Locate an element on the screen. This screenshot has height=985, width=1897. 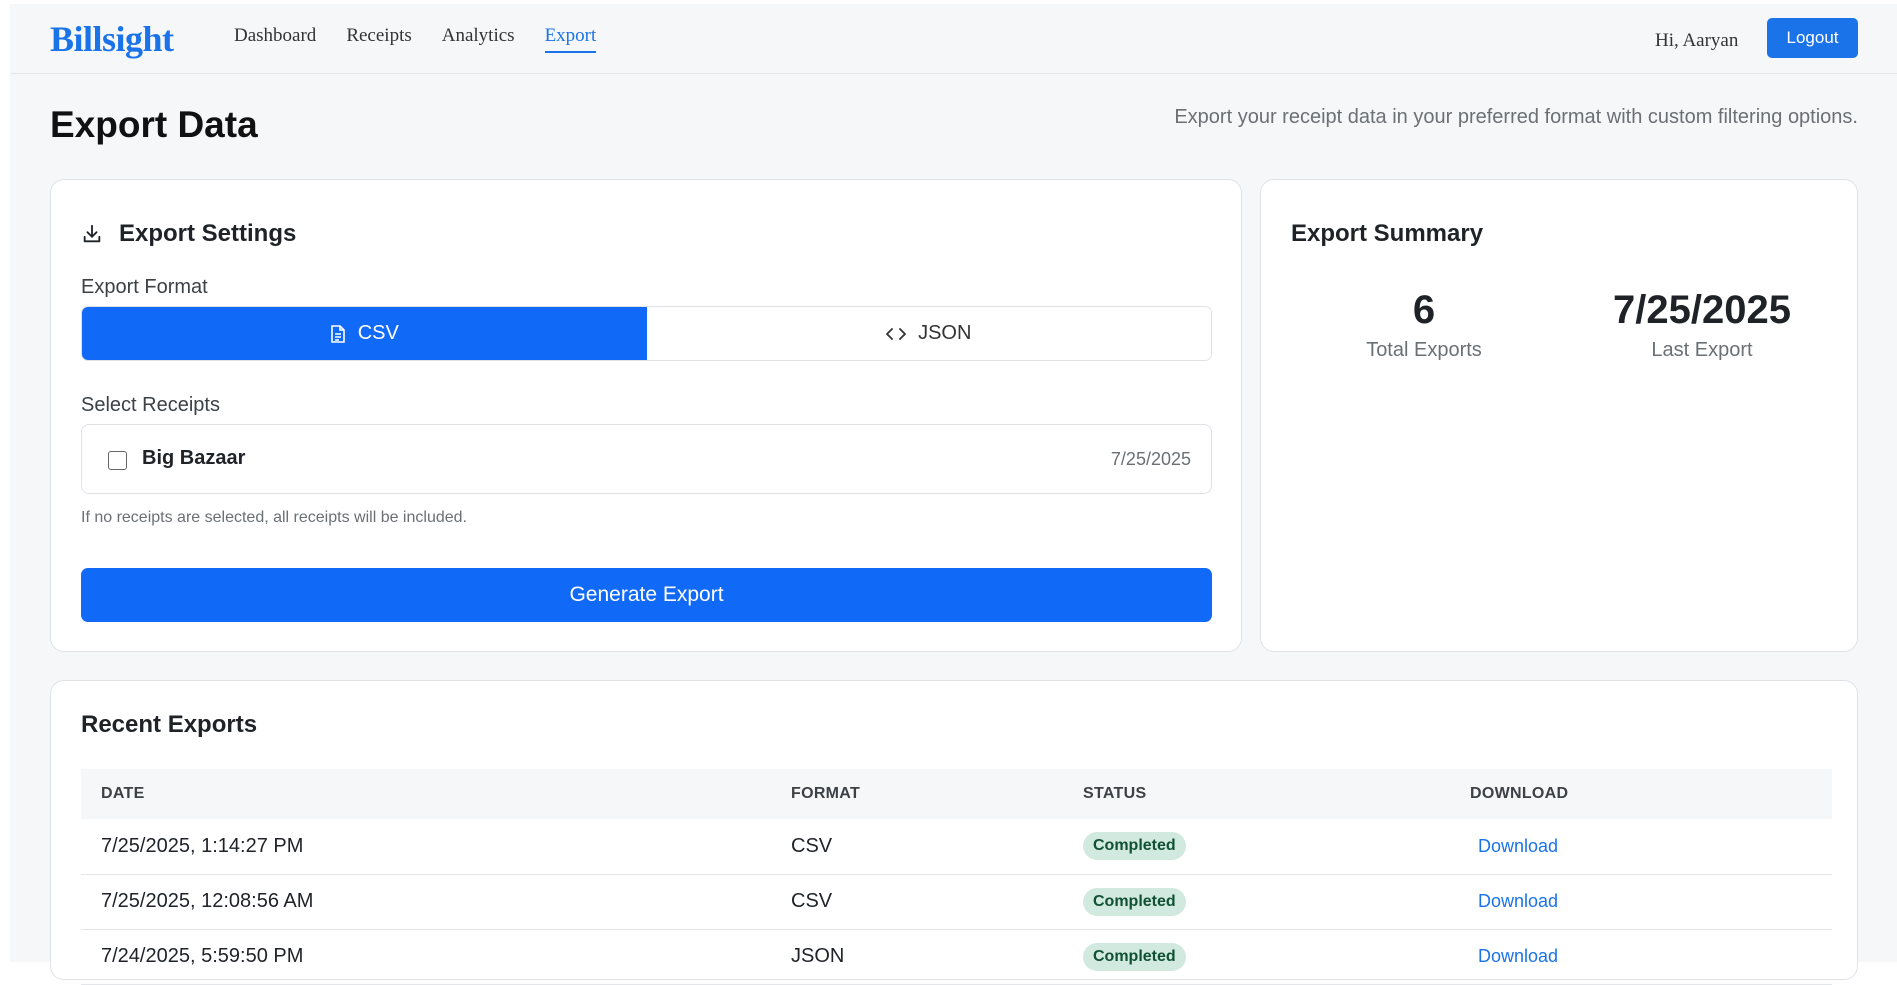
export-date: 7/24/2025, 5:59:50 PM is located at coordinates (426, 957).